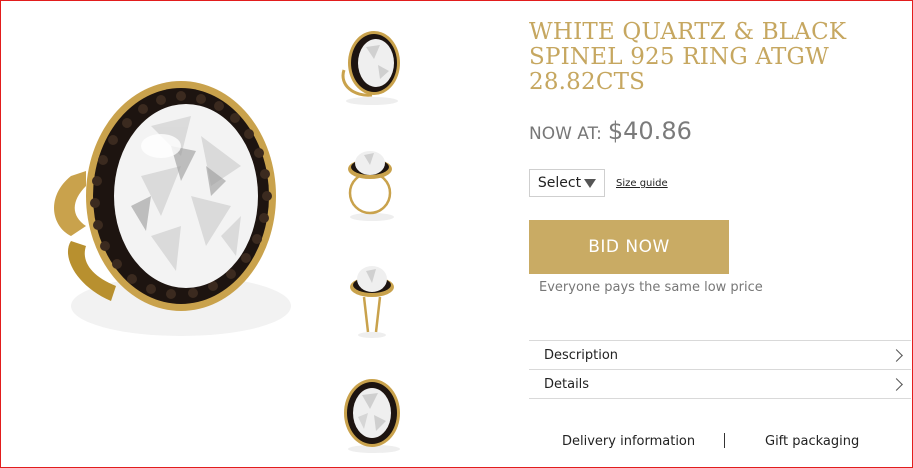  I want to click on accordion-description-label: Description, so click(581, 355).